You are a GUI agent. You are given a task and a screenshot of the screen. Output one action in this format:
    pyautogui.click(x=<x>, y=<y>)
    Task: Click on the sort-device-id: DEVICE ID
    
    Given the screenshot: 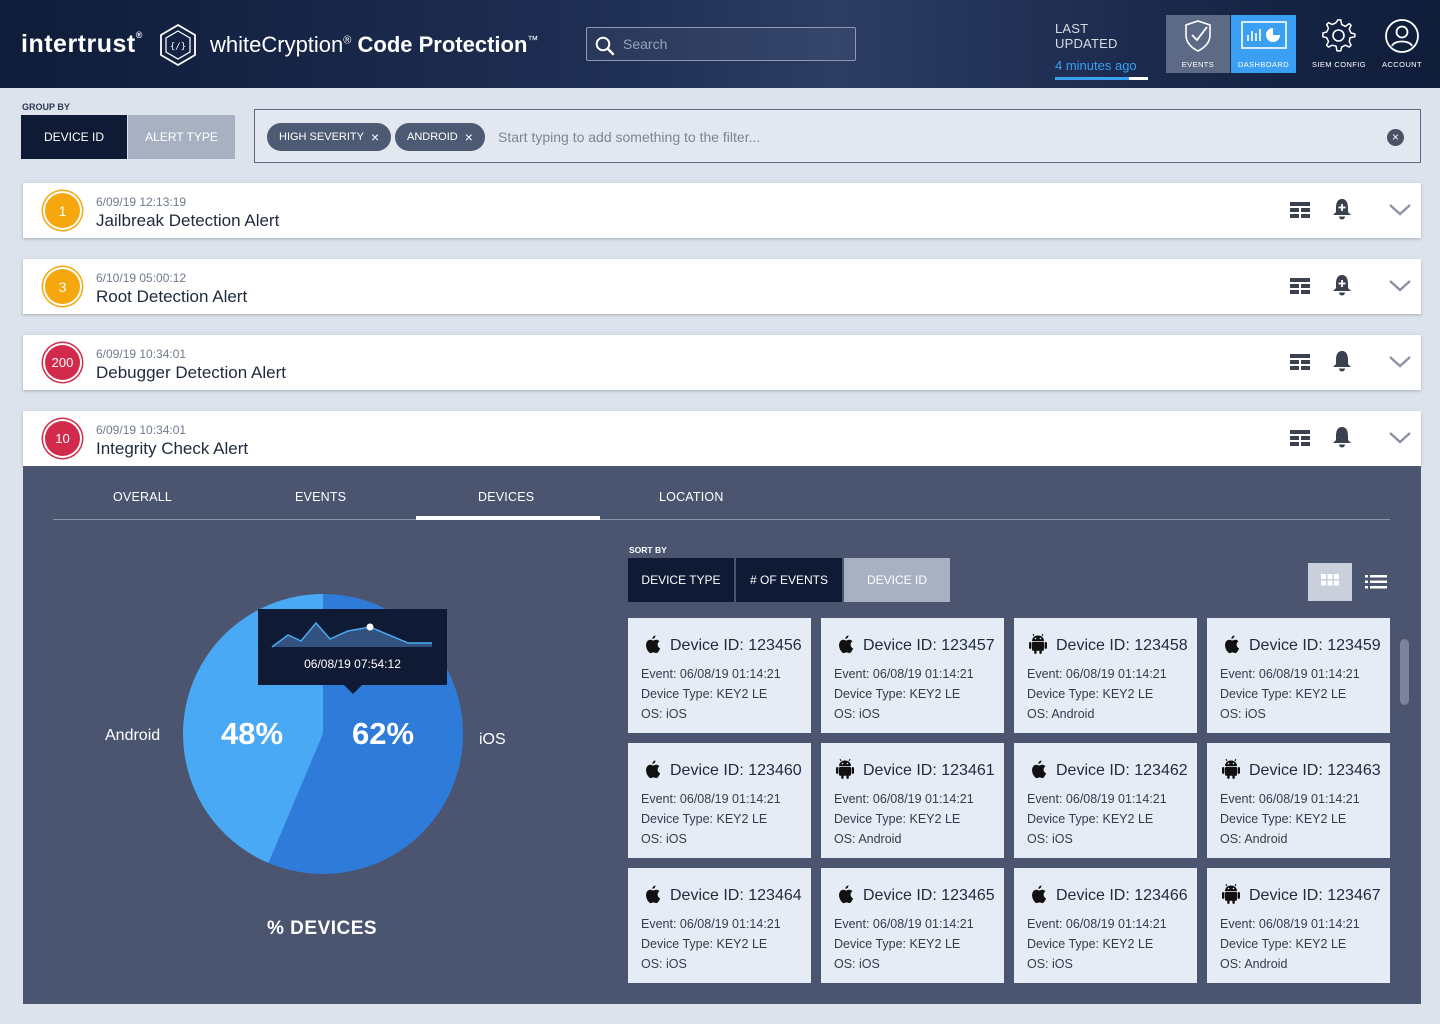 What is the action you would take?
    pyautogui.click(x=897, y=580)
    